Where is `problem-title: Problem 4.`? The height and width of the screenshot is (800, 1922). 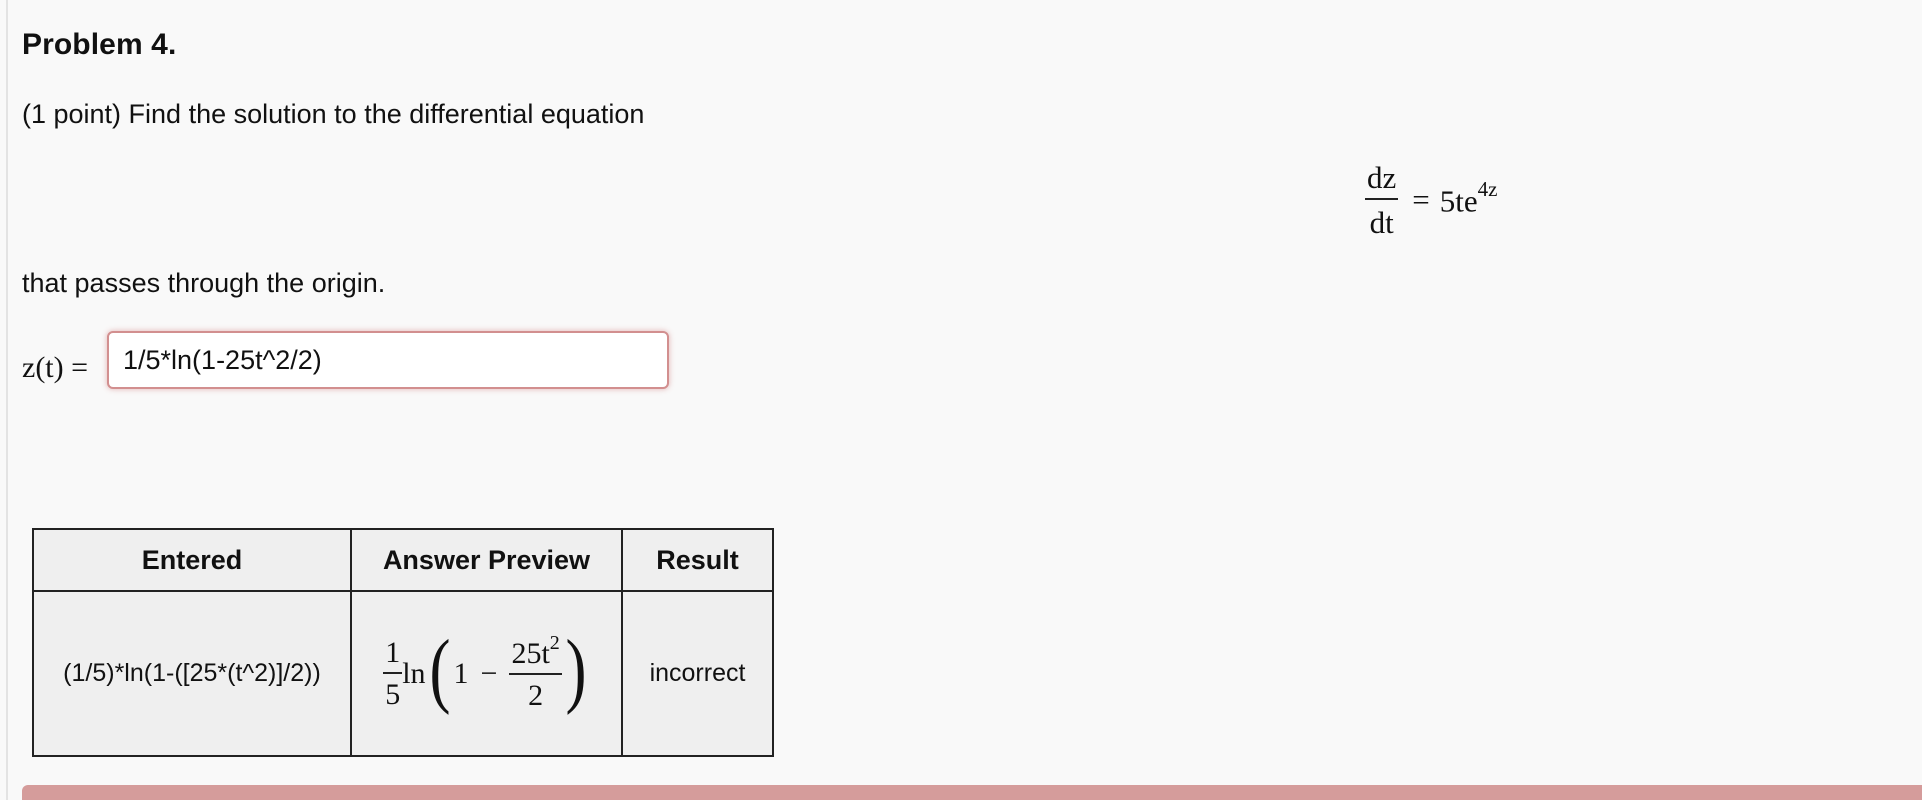
problem-title: Problem 4. is located at coordinates (99, 44).